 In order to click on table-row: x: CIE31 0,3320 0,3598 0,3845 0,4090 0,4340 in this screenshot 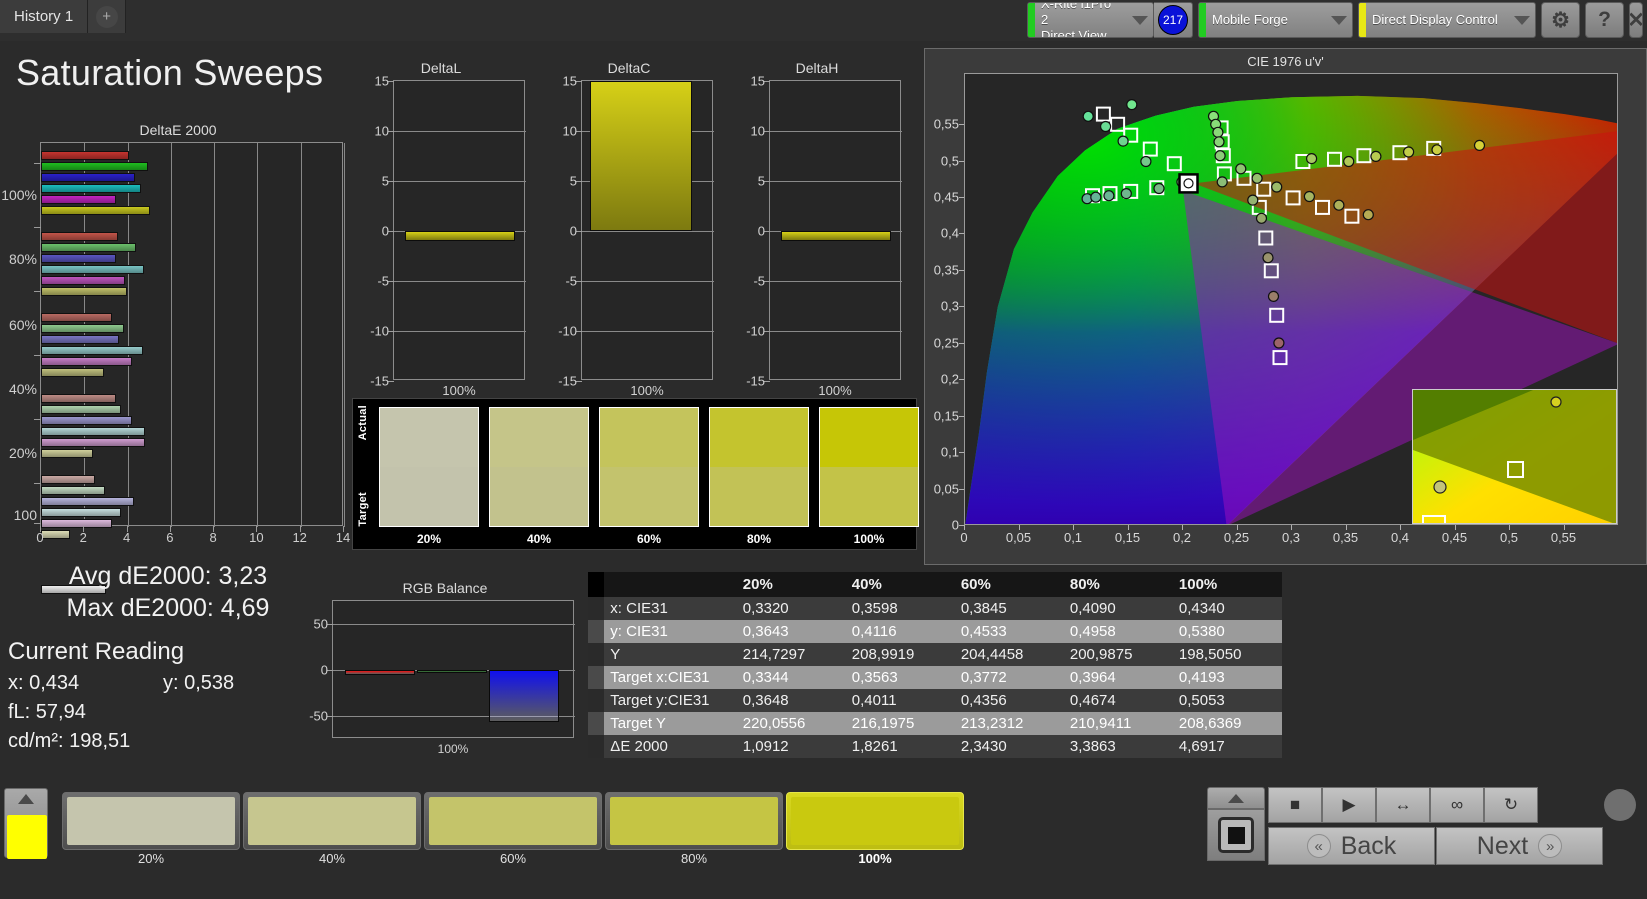, I will do `click(935, 608)`.